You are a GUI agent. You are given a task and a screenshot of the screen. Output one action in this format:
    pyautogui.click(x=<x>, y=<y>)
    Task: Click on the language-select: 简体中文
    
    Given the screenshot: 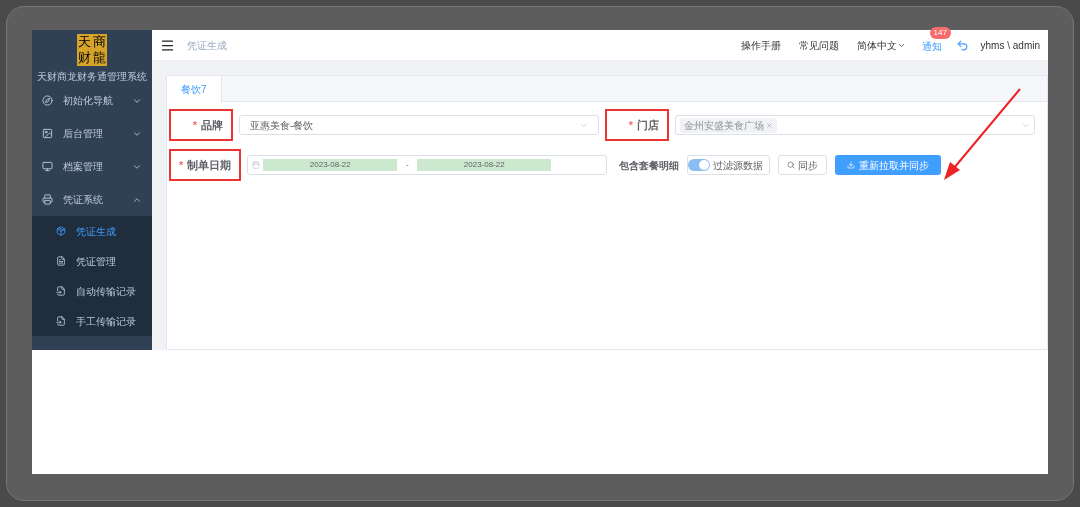 What is the action you would take?
    pyautogui.click(x=881, y=45)
    